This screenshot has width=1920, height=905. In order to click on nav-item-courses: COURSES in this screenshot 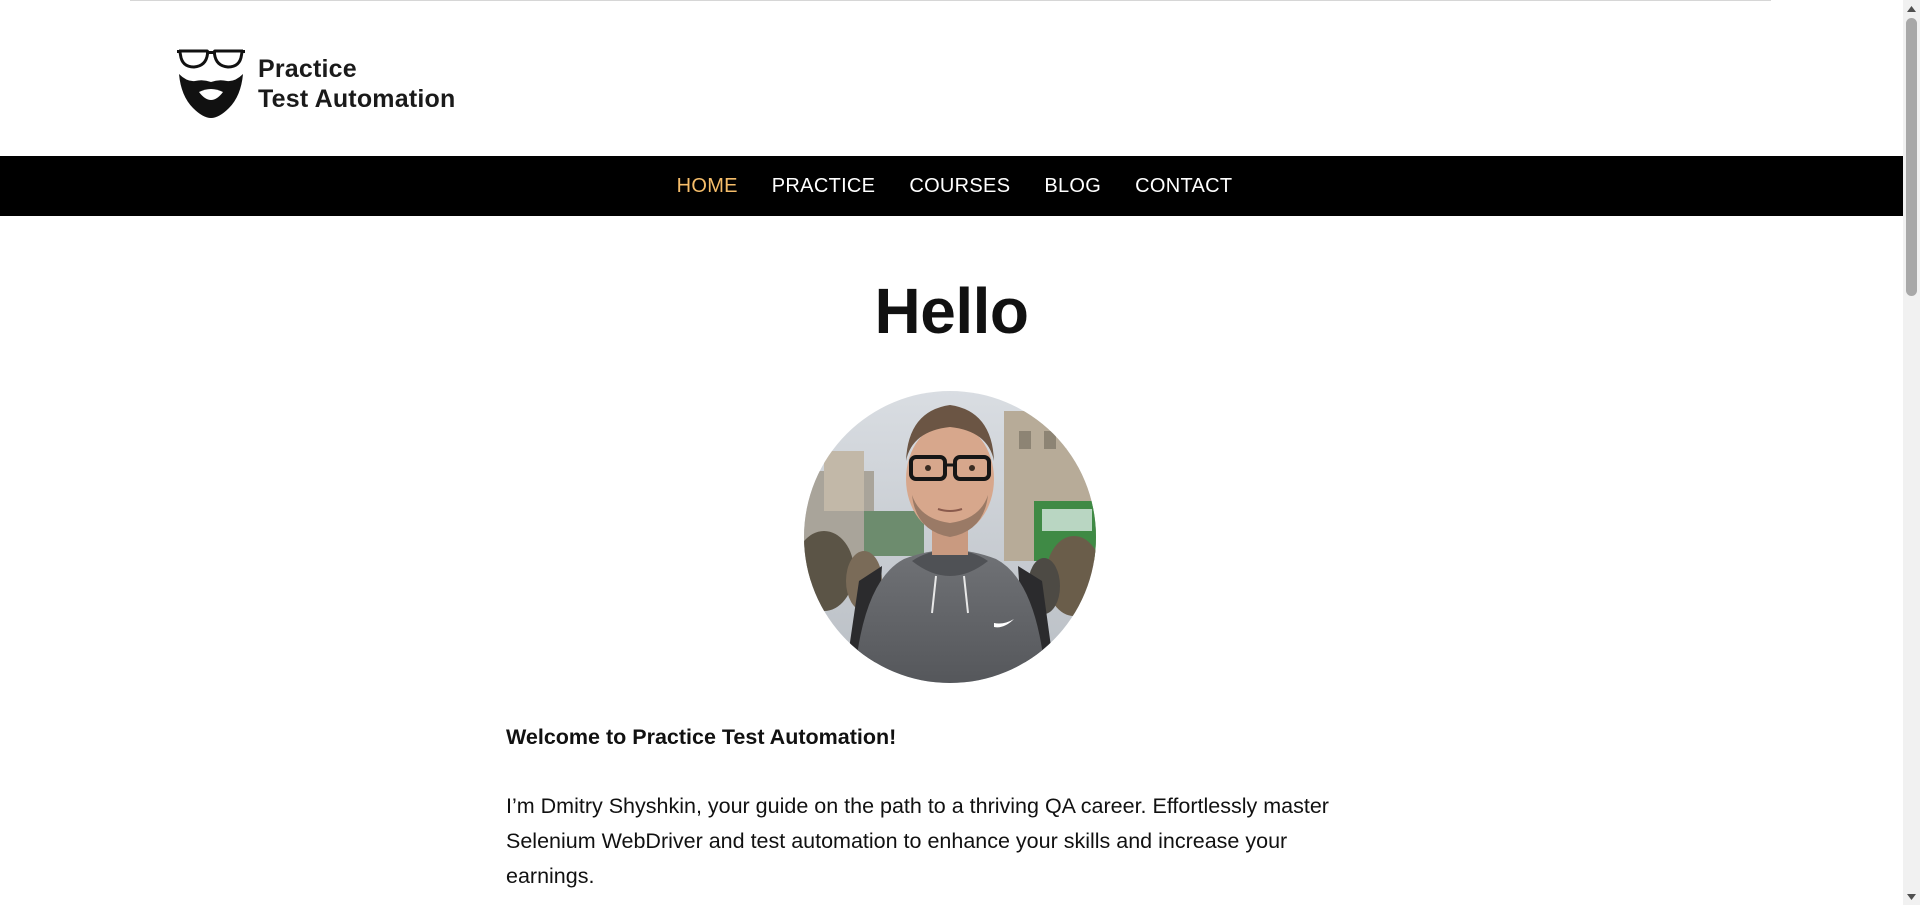, I will do `click(959, 186)`.